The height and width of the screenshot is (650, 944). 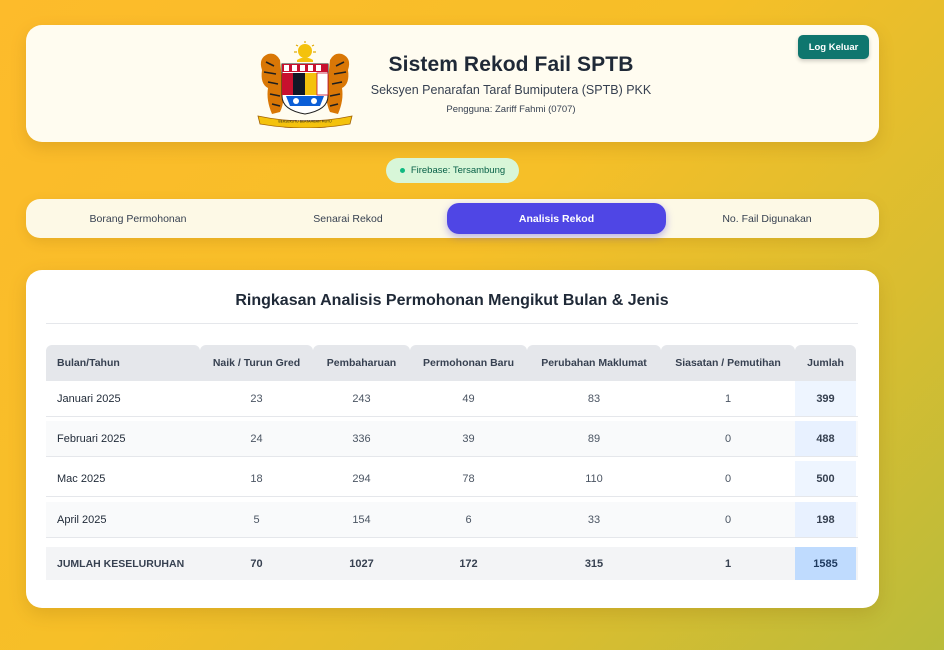 I want to click on value-cell: 5, so click(x=256, y=519).